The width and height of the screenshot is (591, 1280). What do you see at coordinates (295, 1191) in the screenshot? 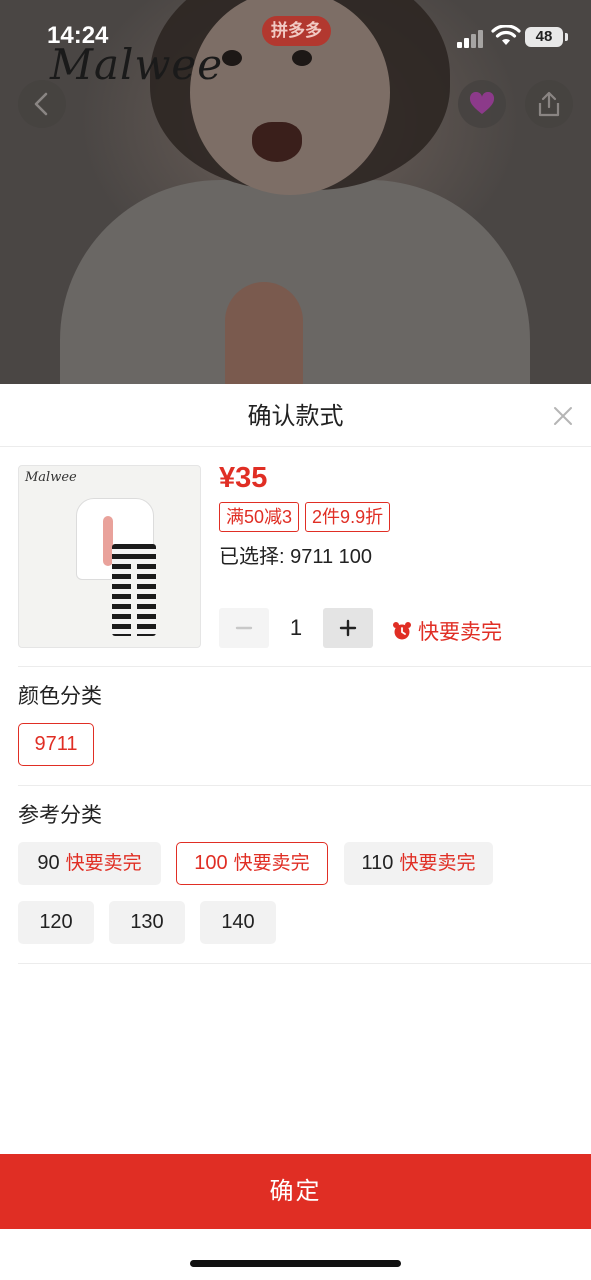
I see `confirm-button: 确定` at bounding box center [295, 1191].